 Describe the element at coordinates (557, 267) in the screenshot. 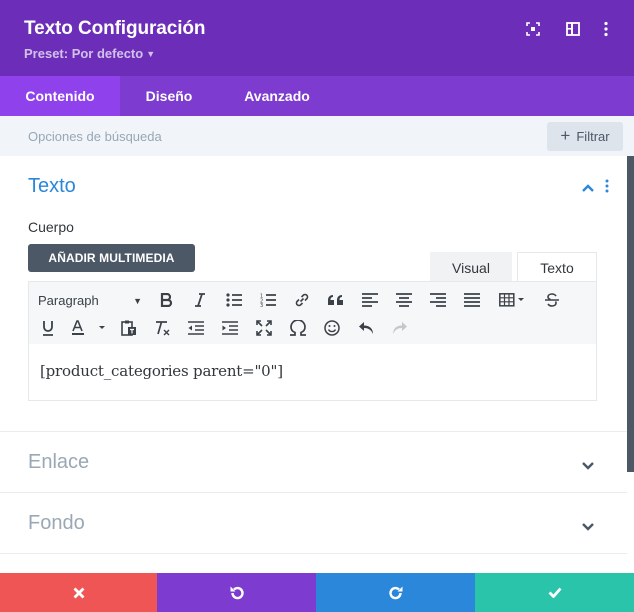

I see `tab-texto: Texto` at that location.